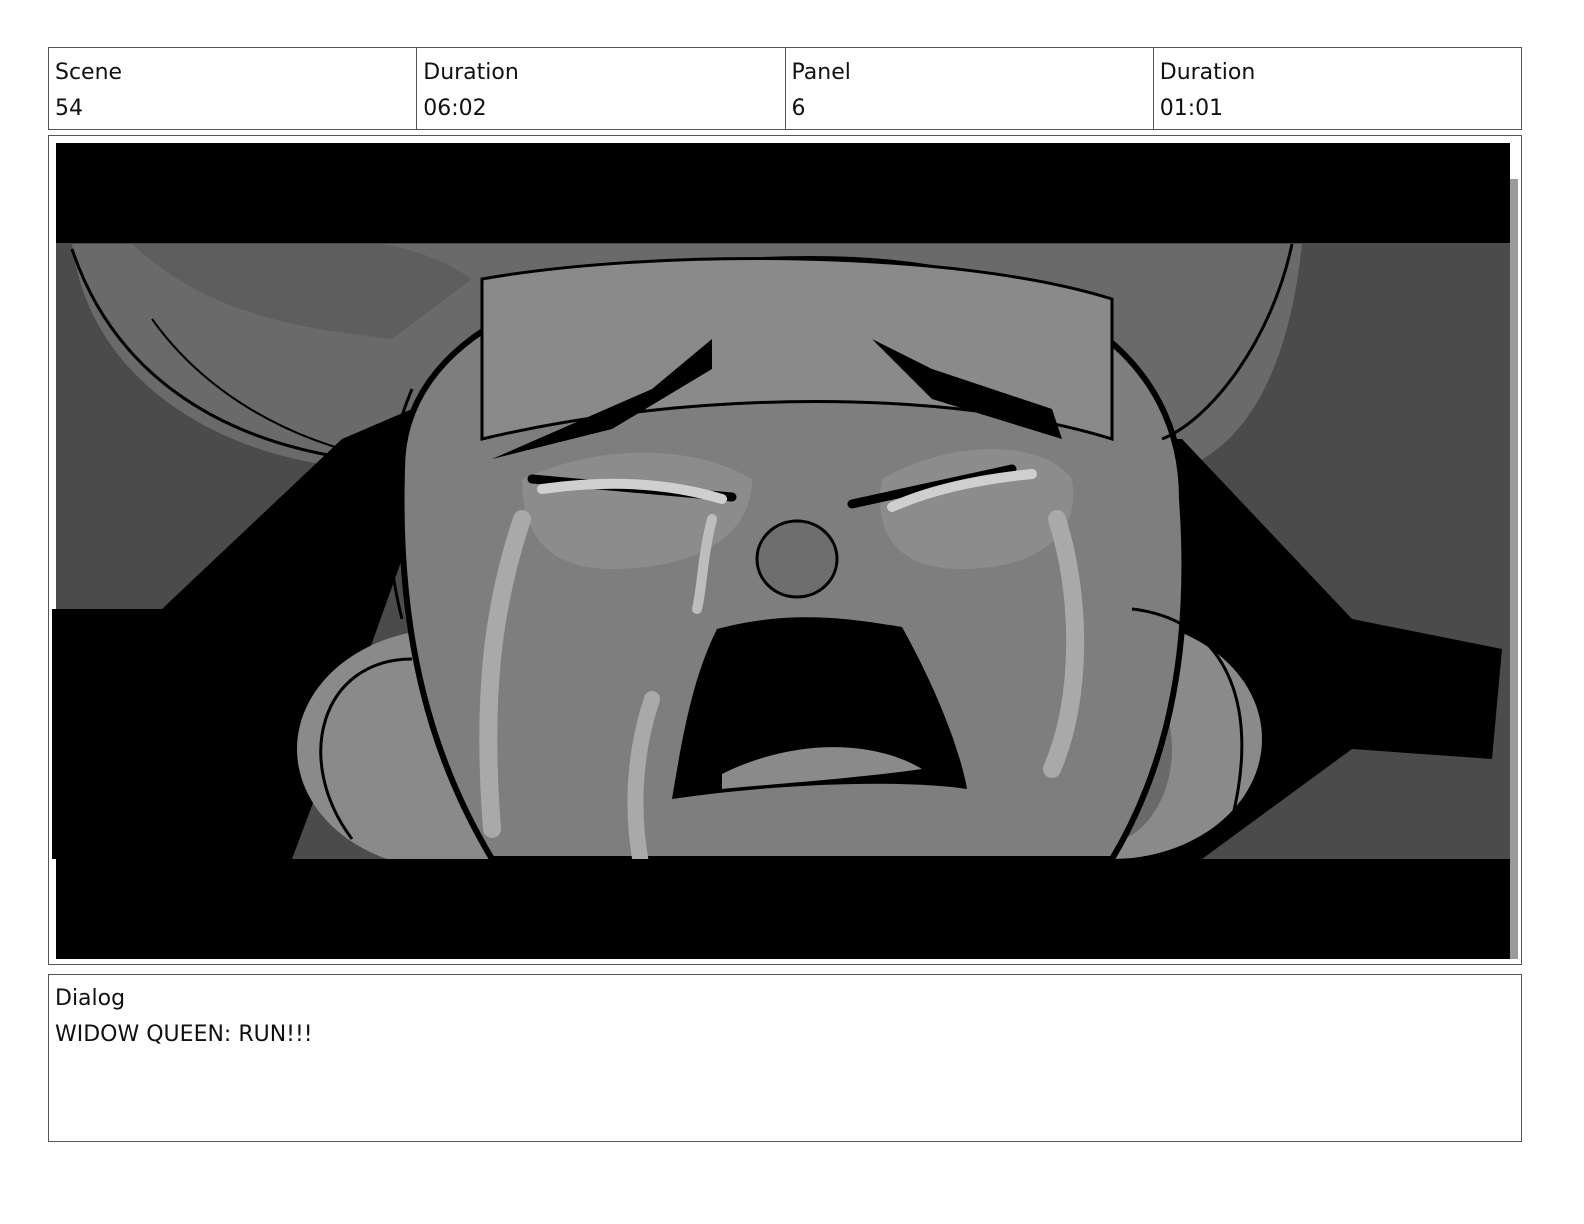  Describe the element at coordinates (90, 998) in the screenshot. I see `dialog-label: Dialog` at that location.